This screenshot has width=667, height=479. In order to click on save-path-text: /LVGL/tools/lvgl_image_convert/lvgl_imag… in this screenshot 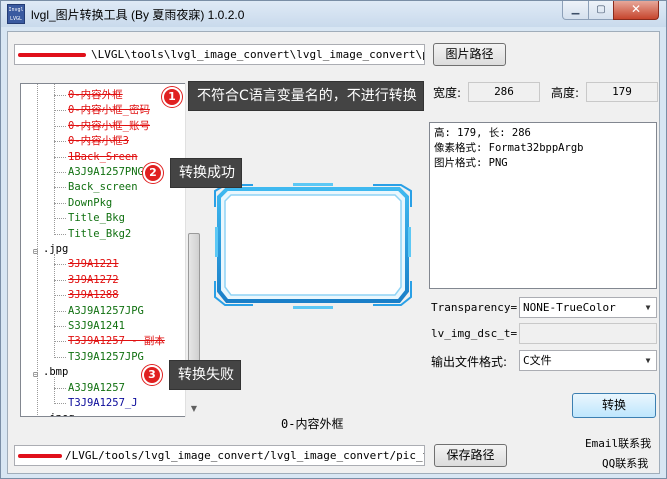, I will do `click(245, 455)`.